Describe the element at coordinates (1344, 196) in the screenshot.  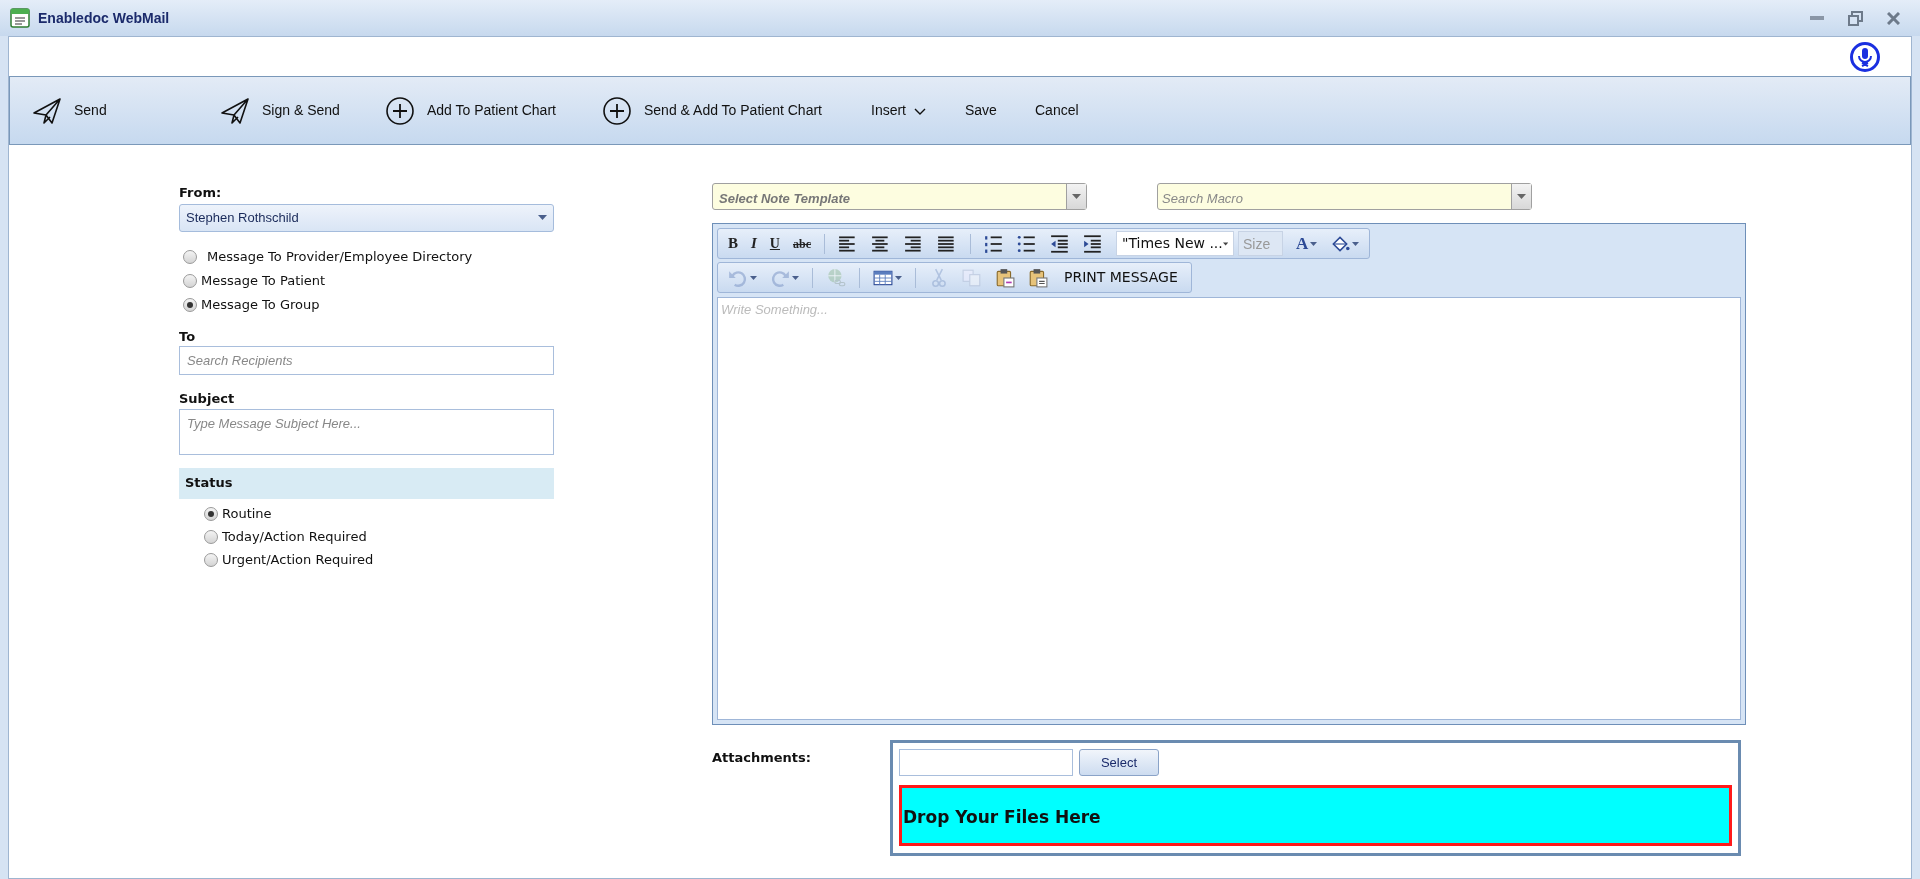
I see `macro-search-field: Search Macro` at that location.